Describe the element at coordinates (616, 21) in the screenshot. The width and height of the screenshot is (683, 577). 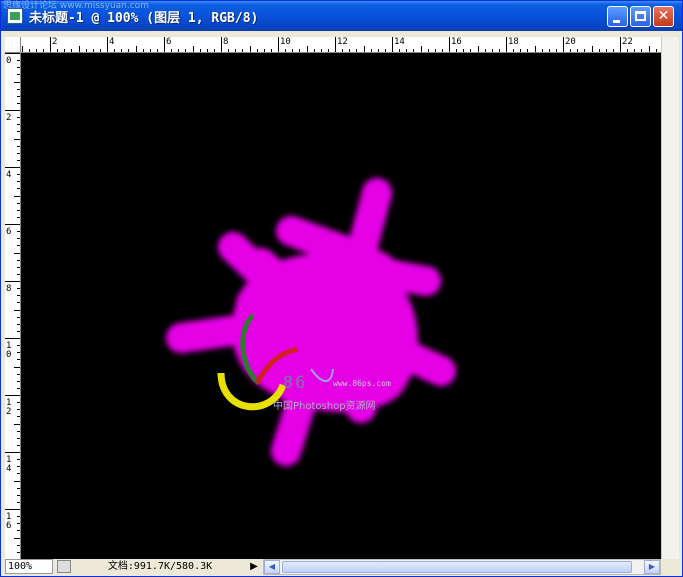
I see `minimize-icon` at that location.